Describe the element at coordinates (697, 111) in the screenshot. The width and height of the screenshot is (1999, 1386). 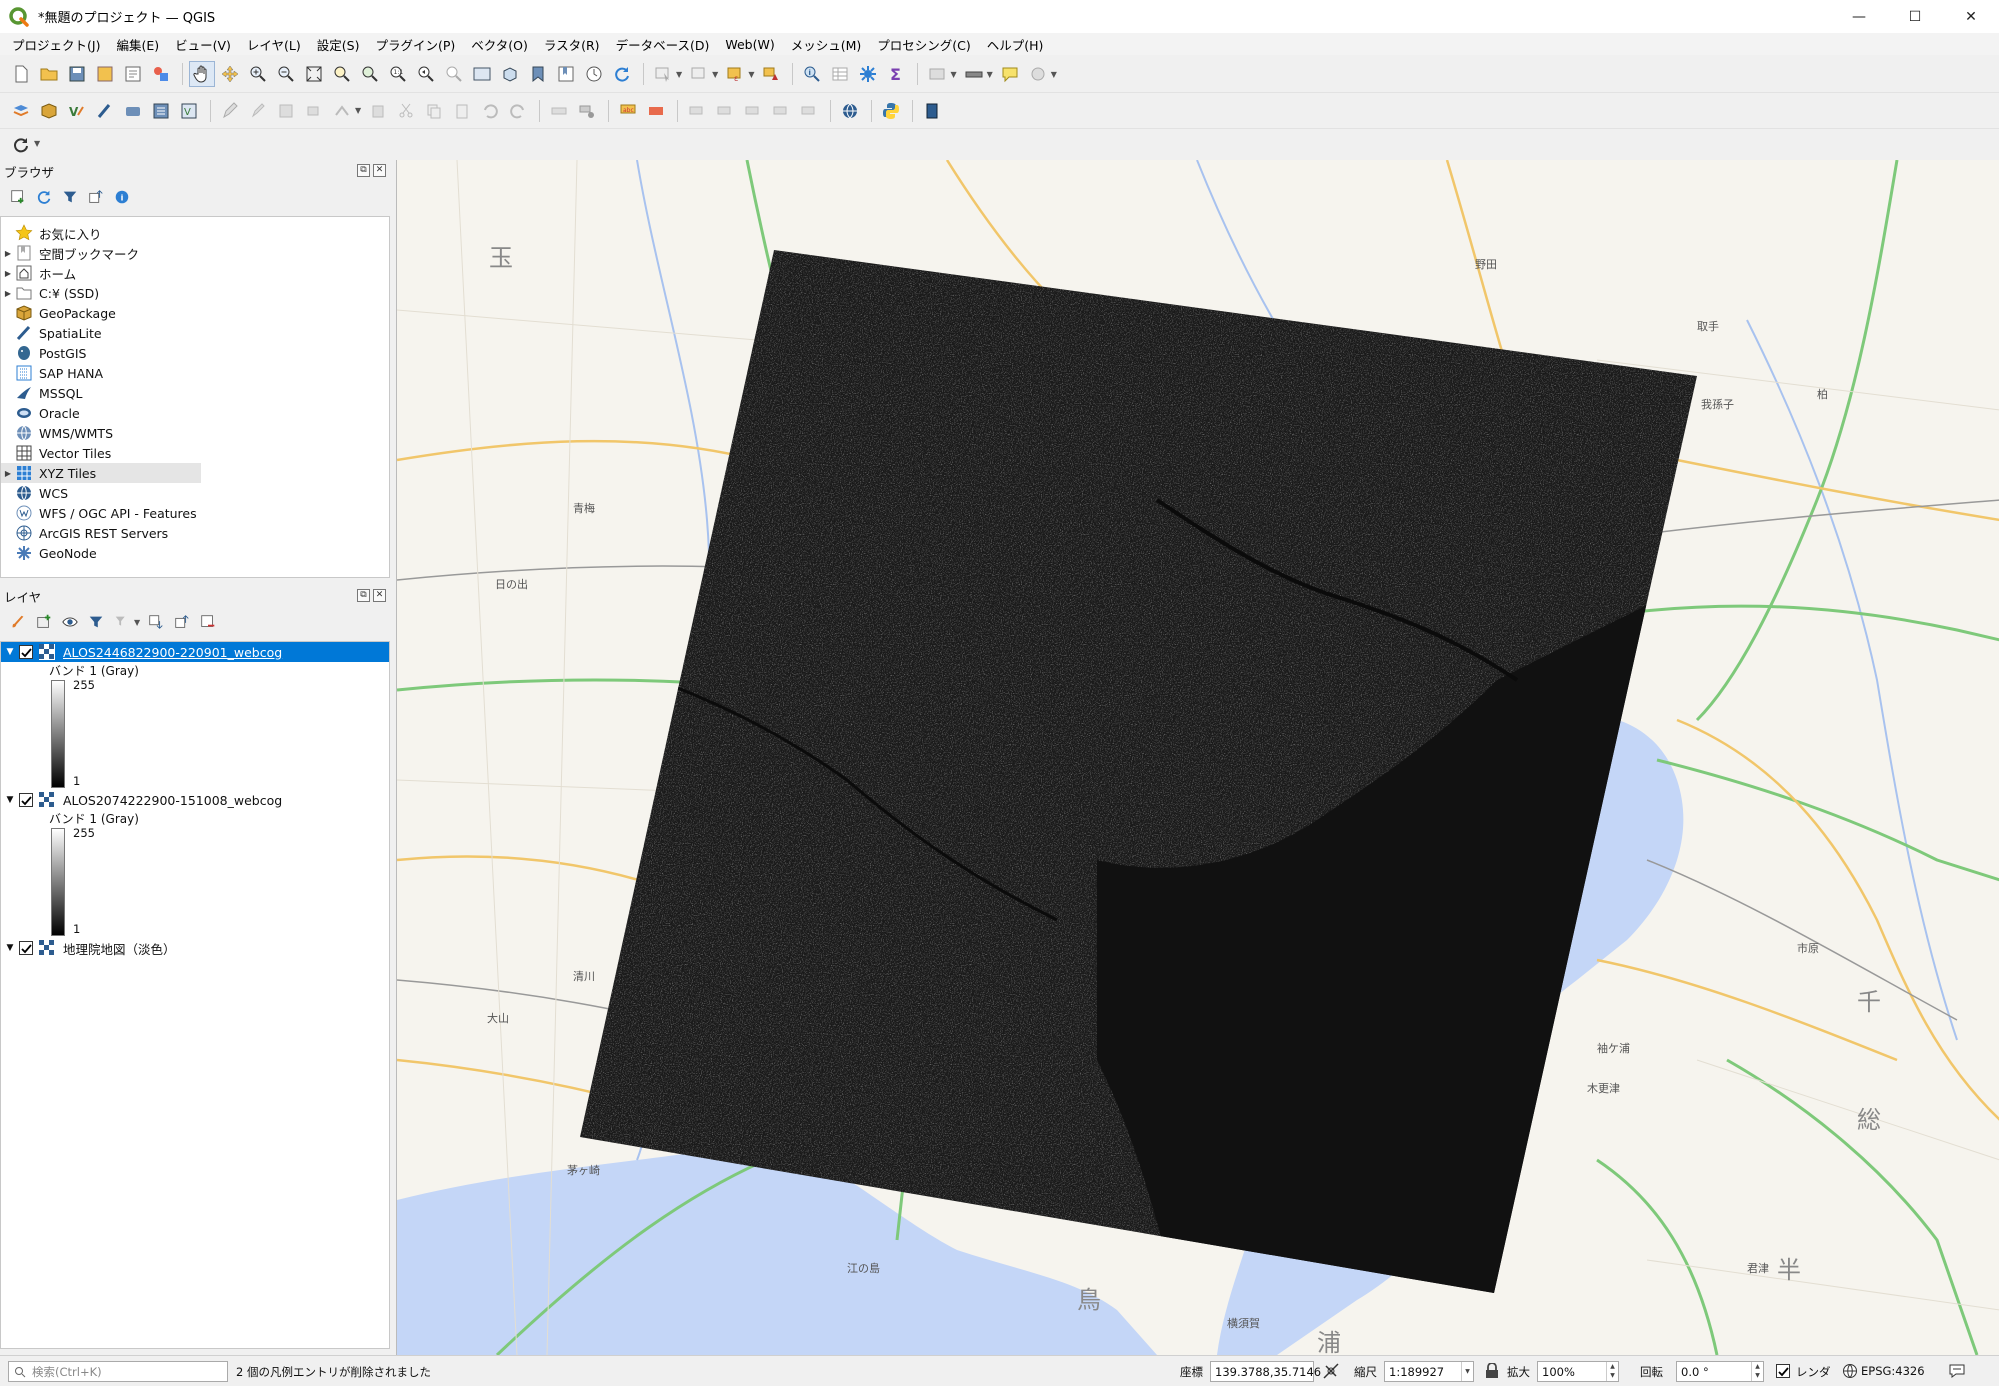
I see `move-label-button` at that location.